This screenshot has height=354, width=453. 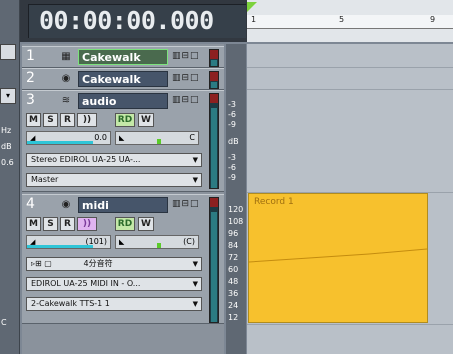 I want to click on velocity-tick: 60, so click(x=233, y=269).